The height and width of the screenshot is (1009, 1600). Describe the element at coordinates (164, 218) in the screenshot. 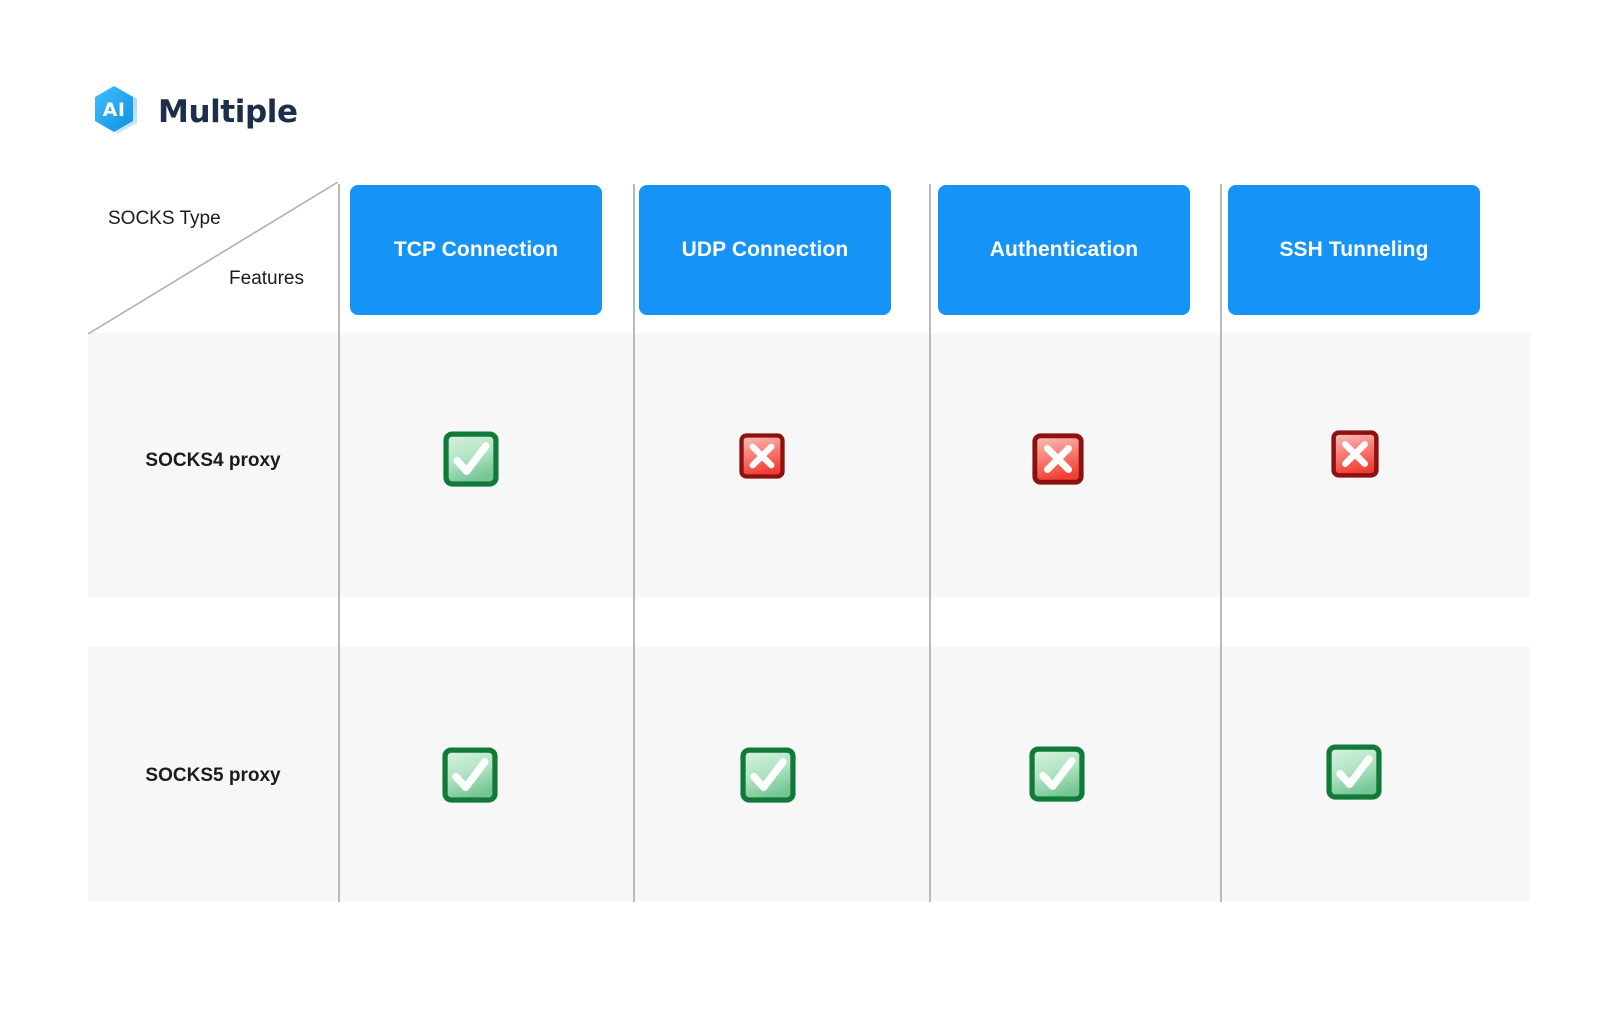

I see `corner-label-socks-type: SOCKS Type` at that location.